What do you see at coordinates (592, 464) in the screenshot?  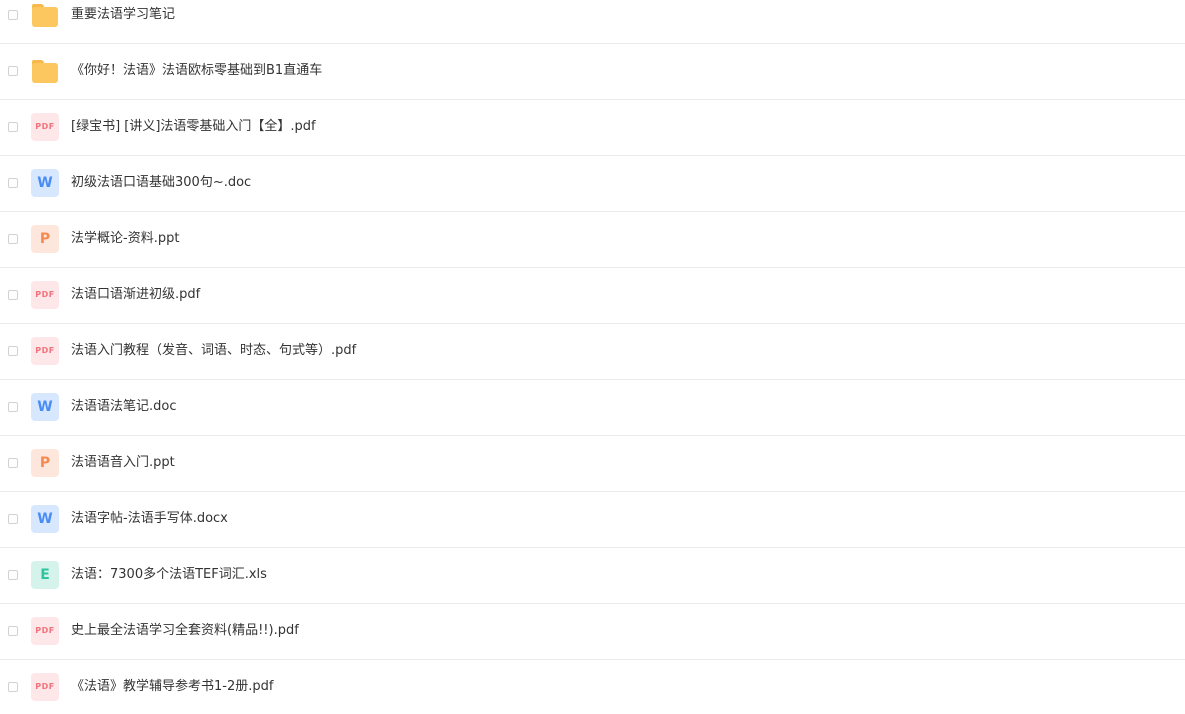 I see `file-row: P 法语语音入门.ppt` at bounding box center [592, 464].